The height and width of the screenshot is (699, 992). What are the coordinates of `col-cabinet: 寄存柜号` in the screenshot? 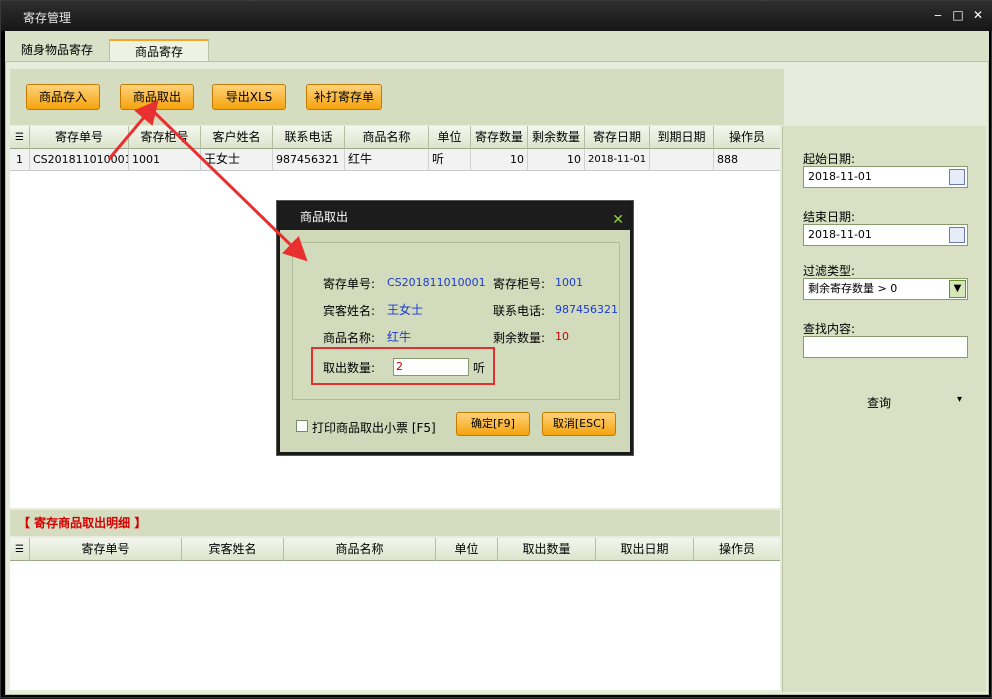 It's located at (165, 137).